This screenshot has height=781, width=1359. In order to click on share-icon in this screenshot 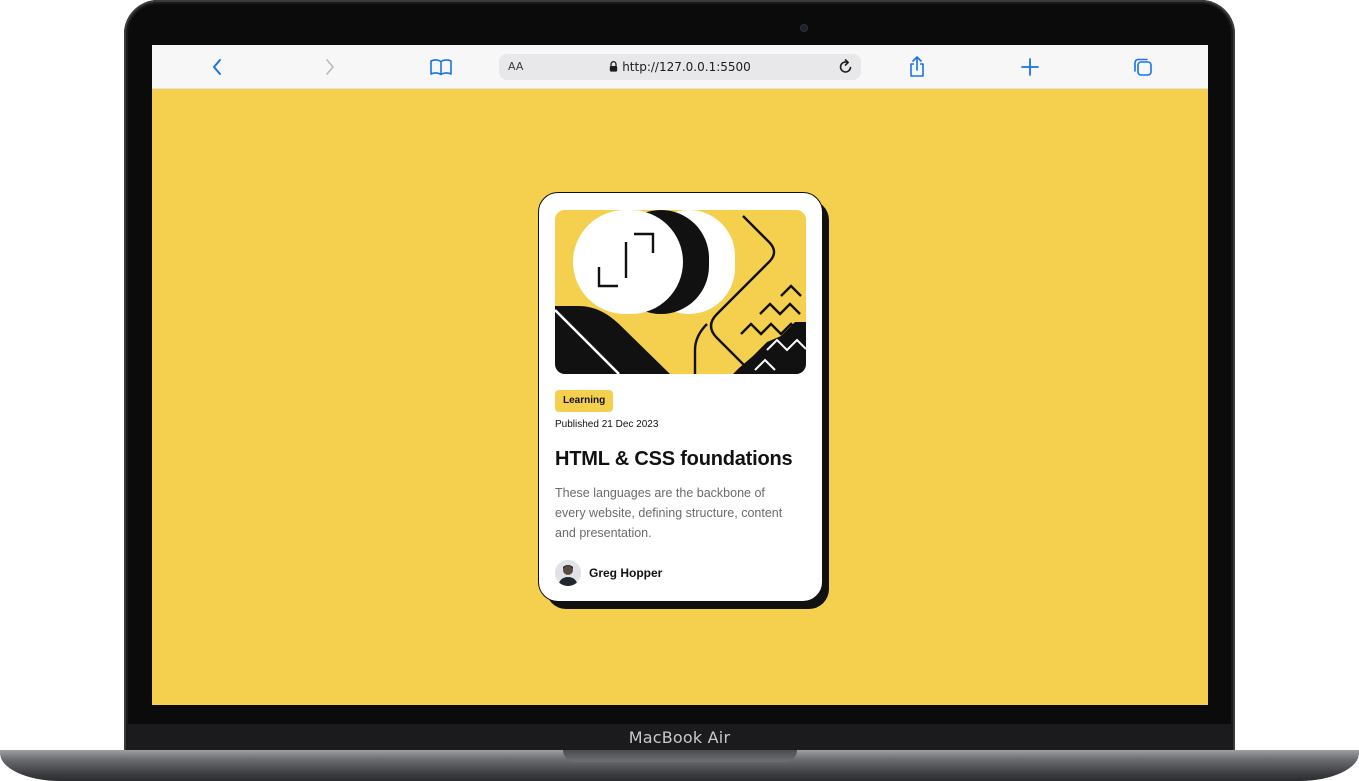, I will do `click(917, 66)`.